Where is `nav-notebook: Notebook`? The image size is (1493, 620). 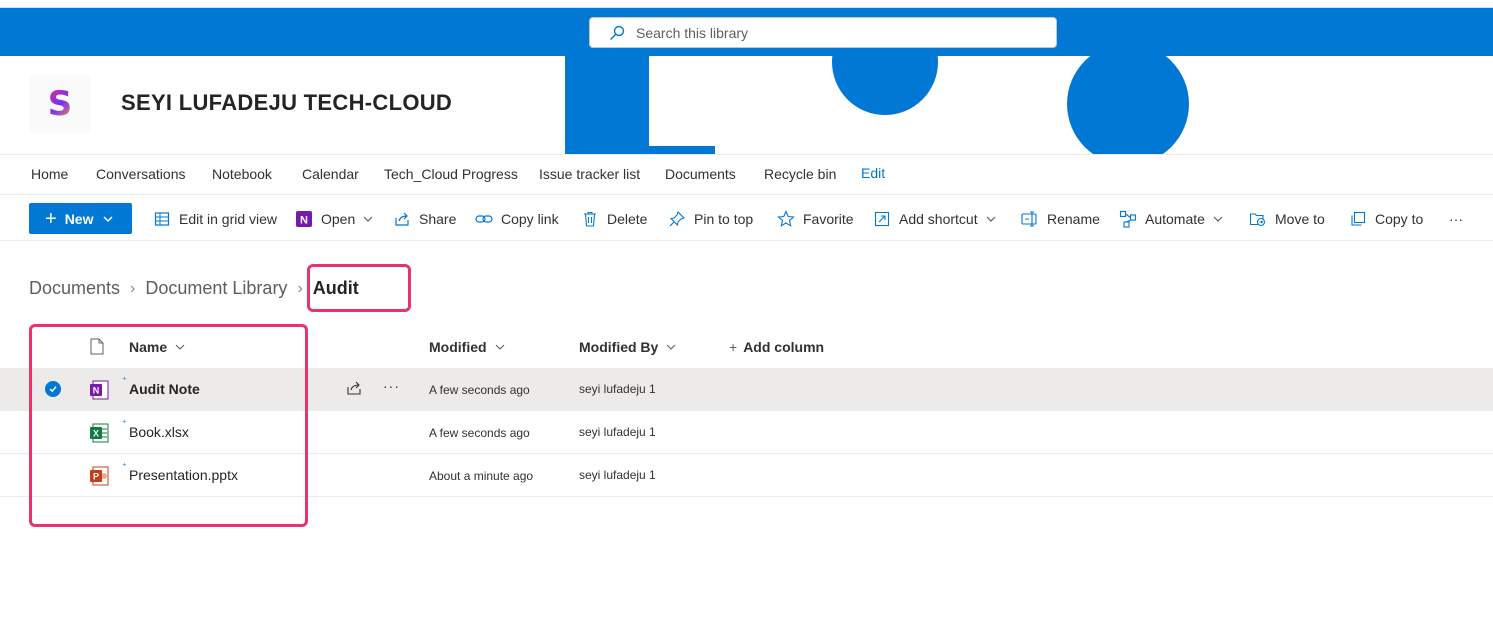
nav-notebook: Notebook is located at coordinates (242, 174).